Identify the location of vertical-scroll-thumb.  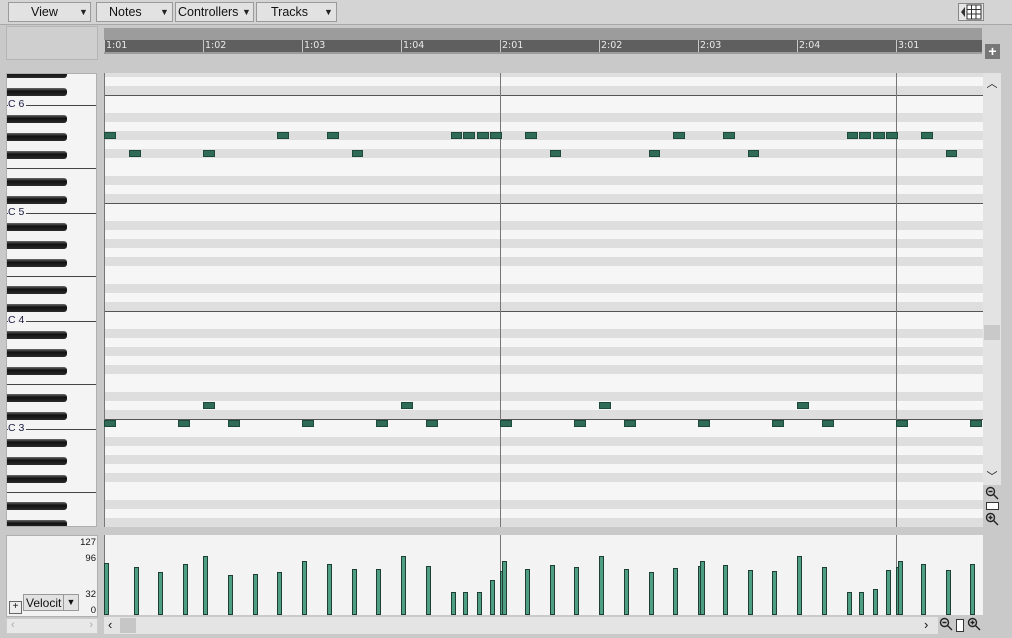
(992, 332).